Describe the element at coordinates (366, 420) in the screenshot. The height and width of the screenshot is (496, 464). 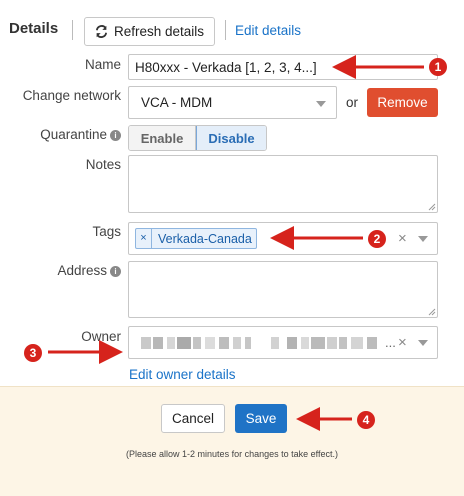
I see `annotation-marker-4: 4` at that location.